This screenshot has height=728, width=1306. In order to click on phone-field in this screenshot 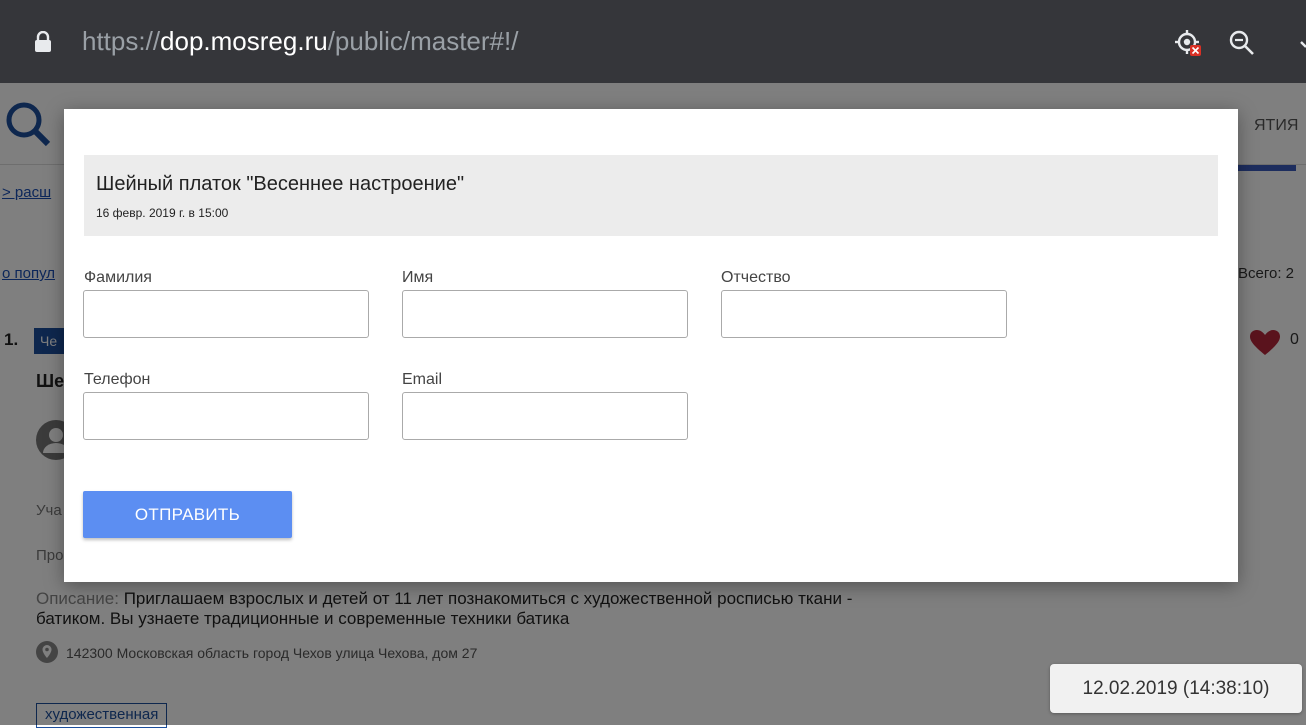, I will do `click(226, 416)`.